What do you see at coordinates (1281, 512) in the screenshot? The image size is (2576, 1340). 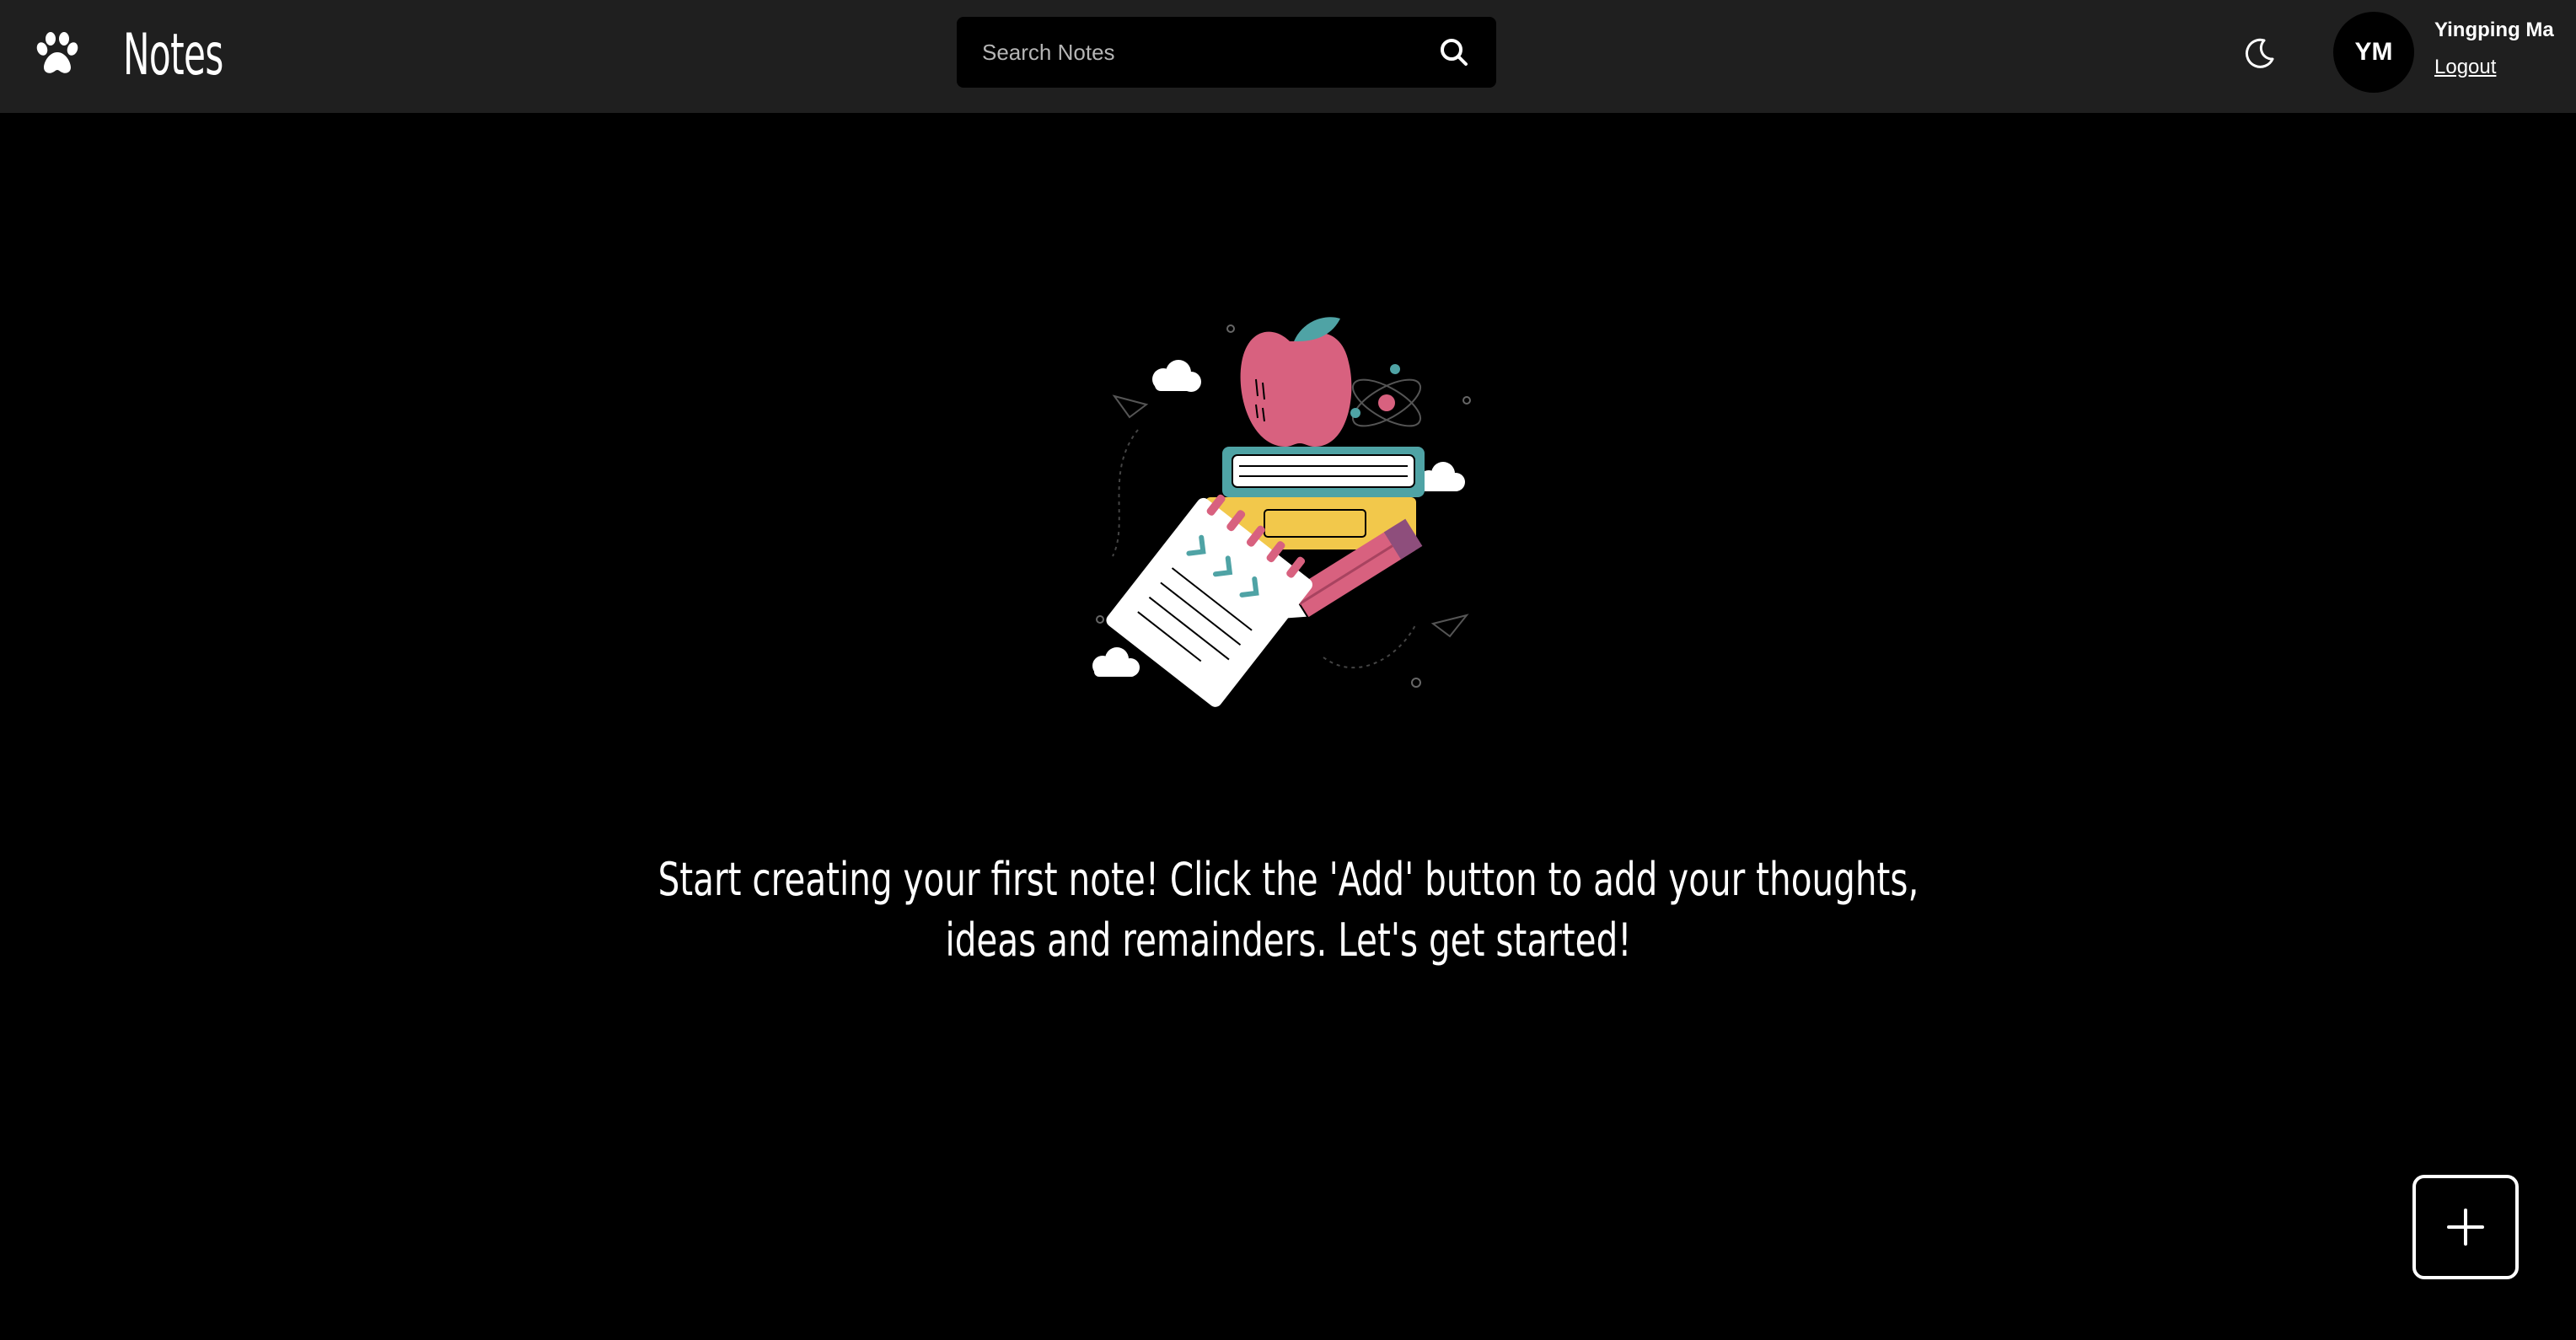 I see `books-apple-notepad-pencil-illustration` at bounding box center [1281, 512].